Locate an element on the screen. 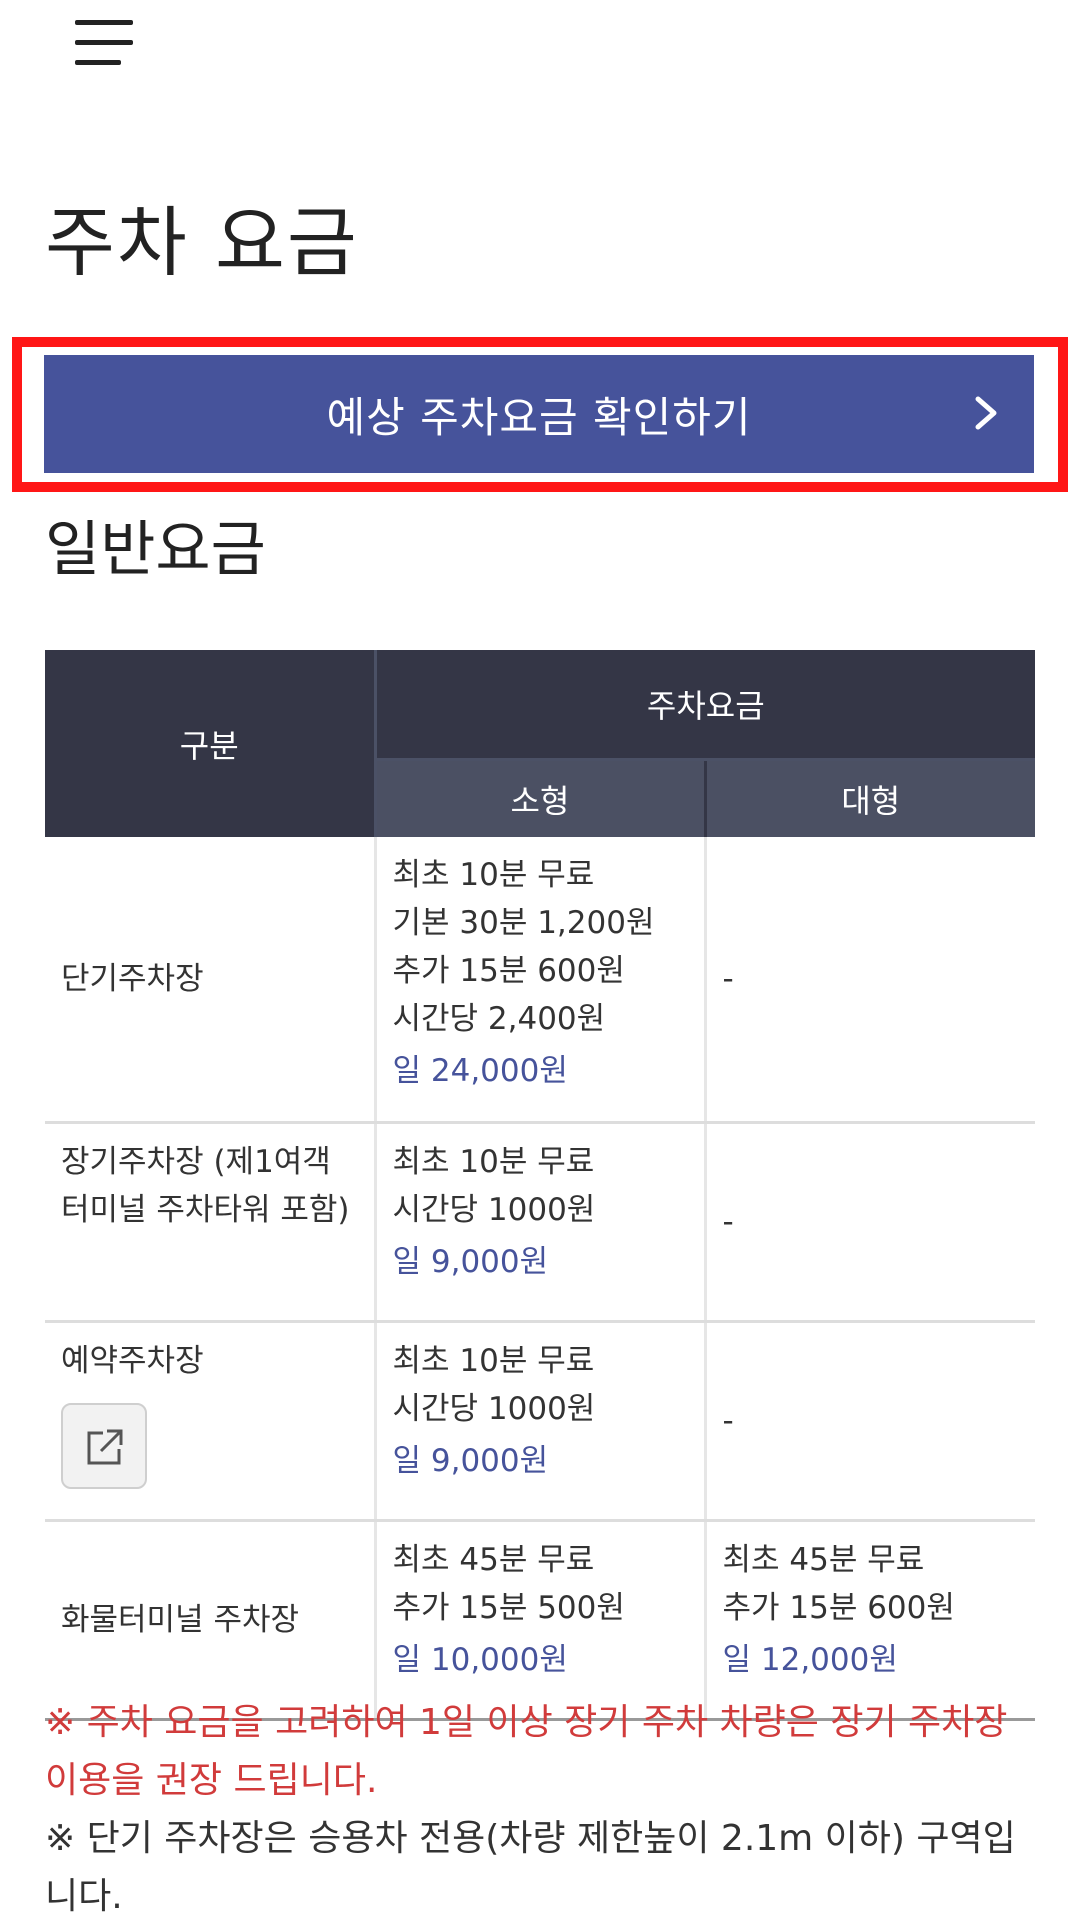 This screenshot has height=1920, width=1080. estimate-fee-button: 예상 주차요금 확인하기 is located at coordinates (539, 414).